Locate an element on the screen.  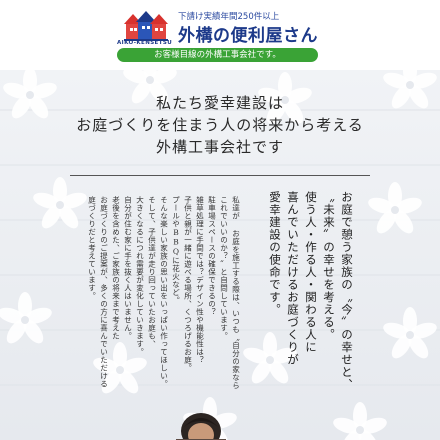
lead-line: 〝未来〟の幸せを考える。 is located at coordinates (329, 266).